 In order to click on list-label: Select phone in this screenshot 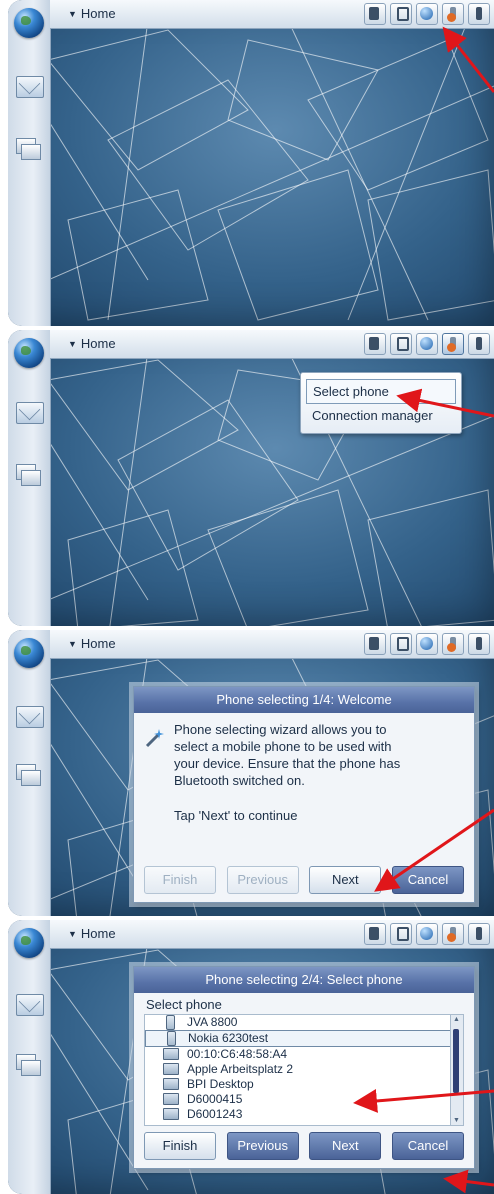, I will do `click(184, 1004)`.